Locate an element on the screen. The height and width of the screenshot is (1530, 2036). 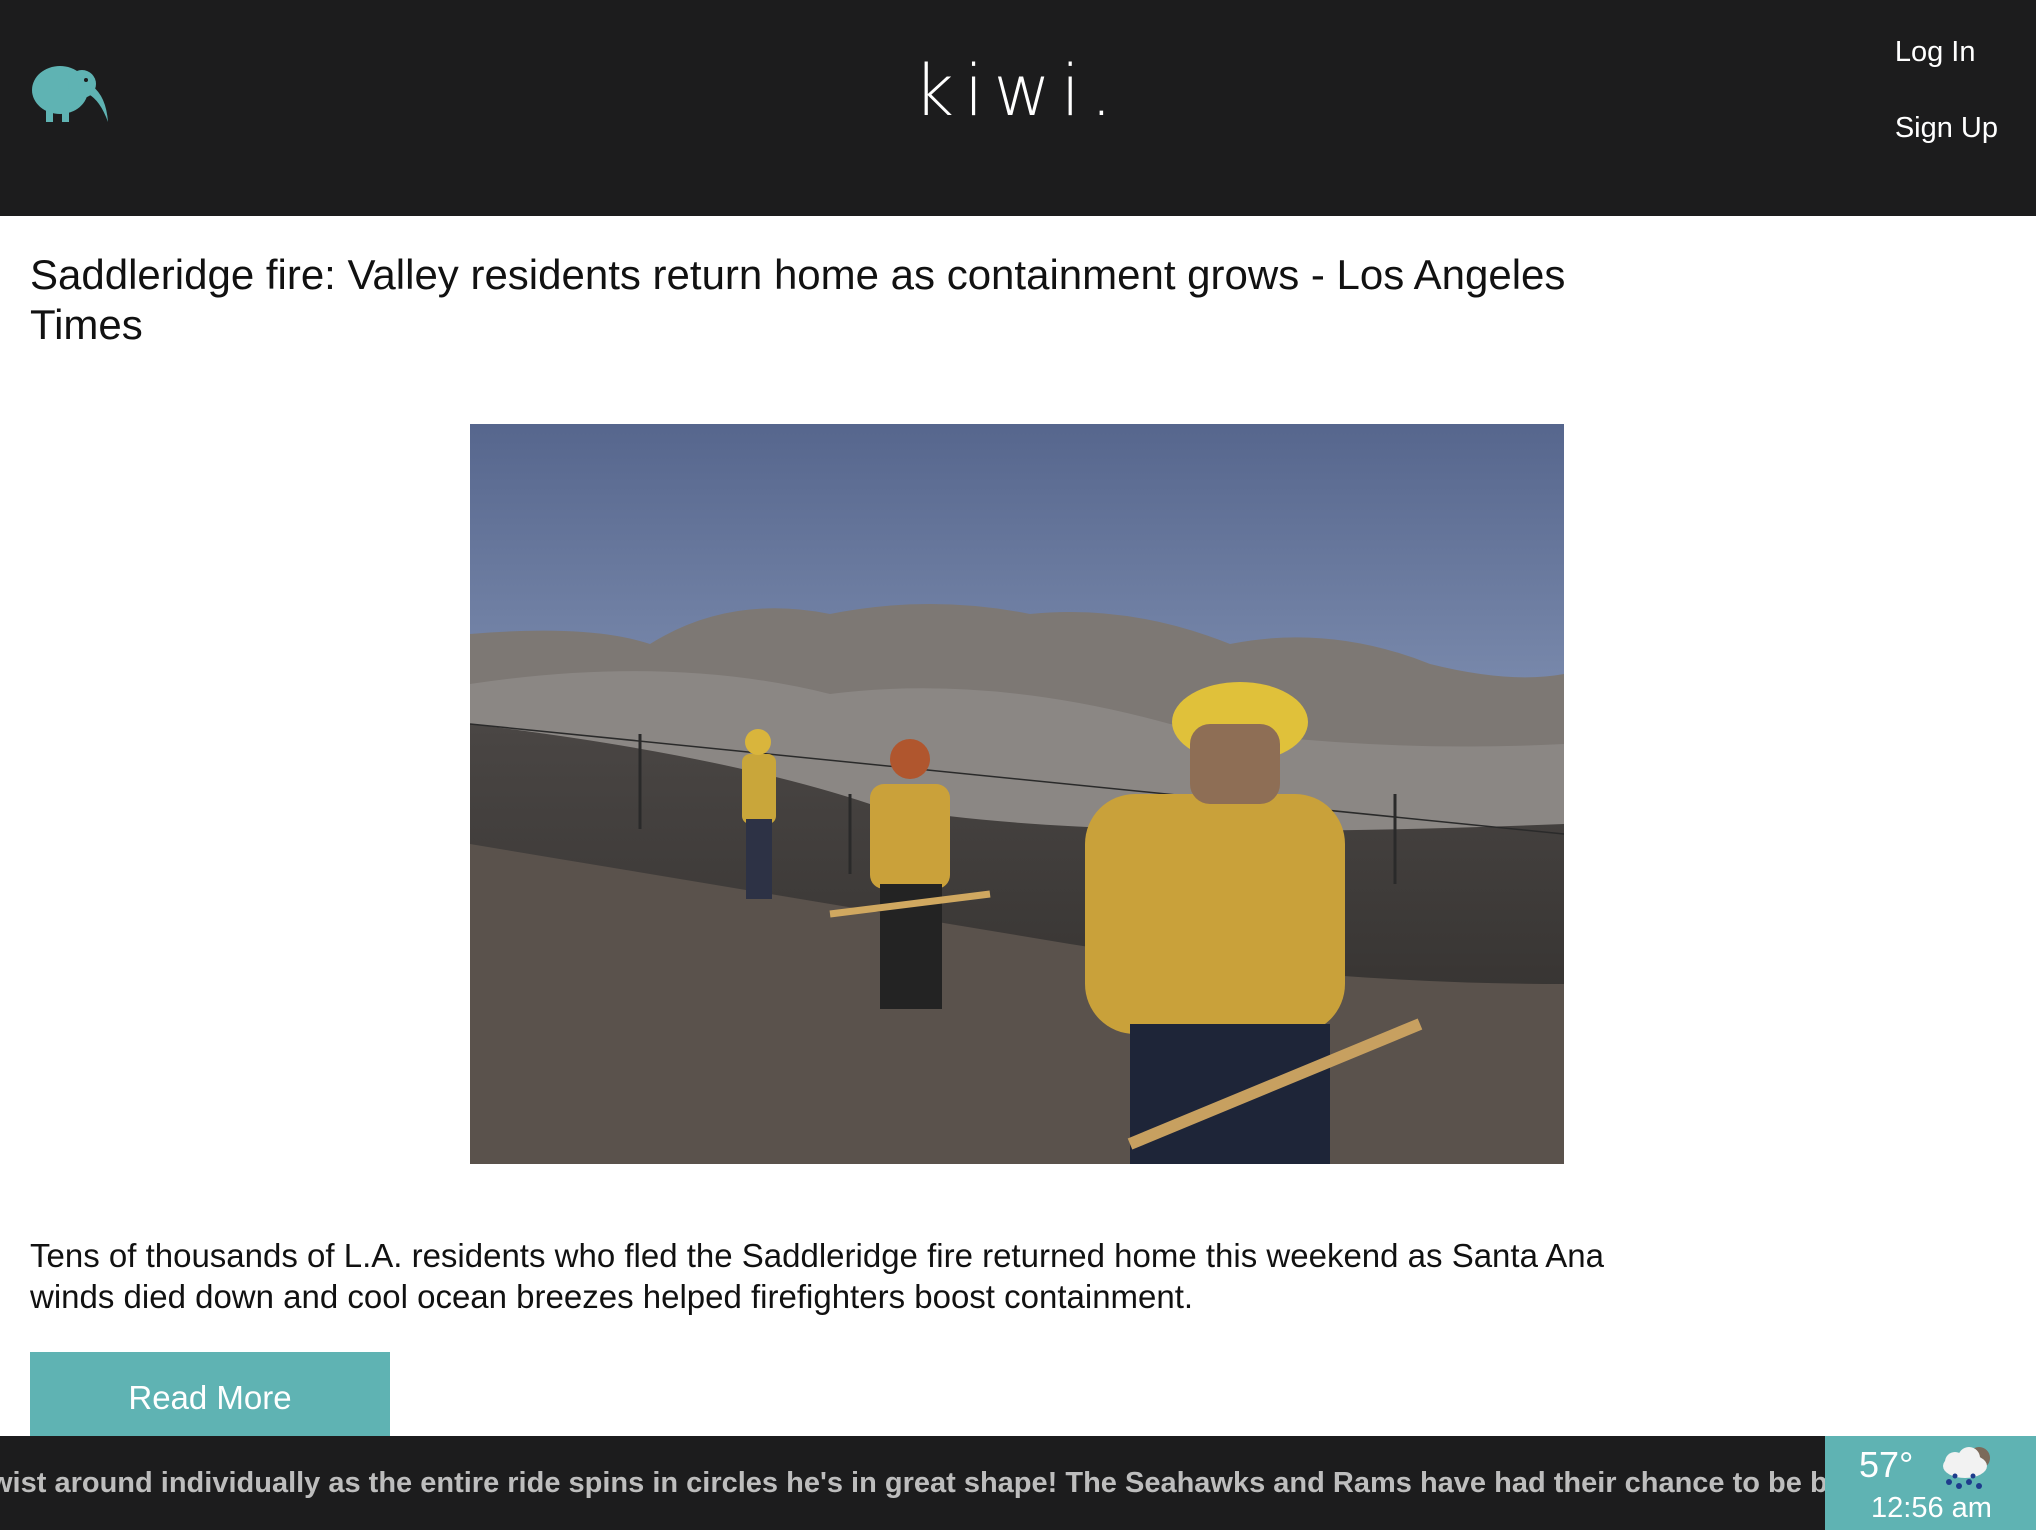
kiwi-bird-icon is located at coordinates (70, 92).